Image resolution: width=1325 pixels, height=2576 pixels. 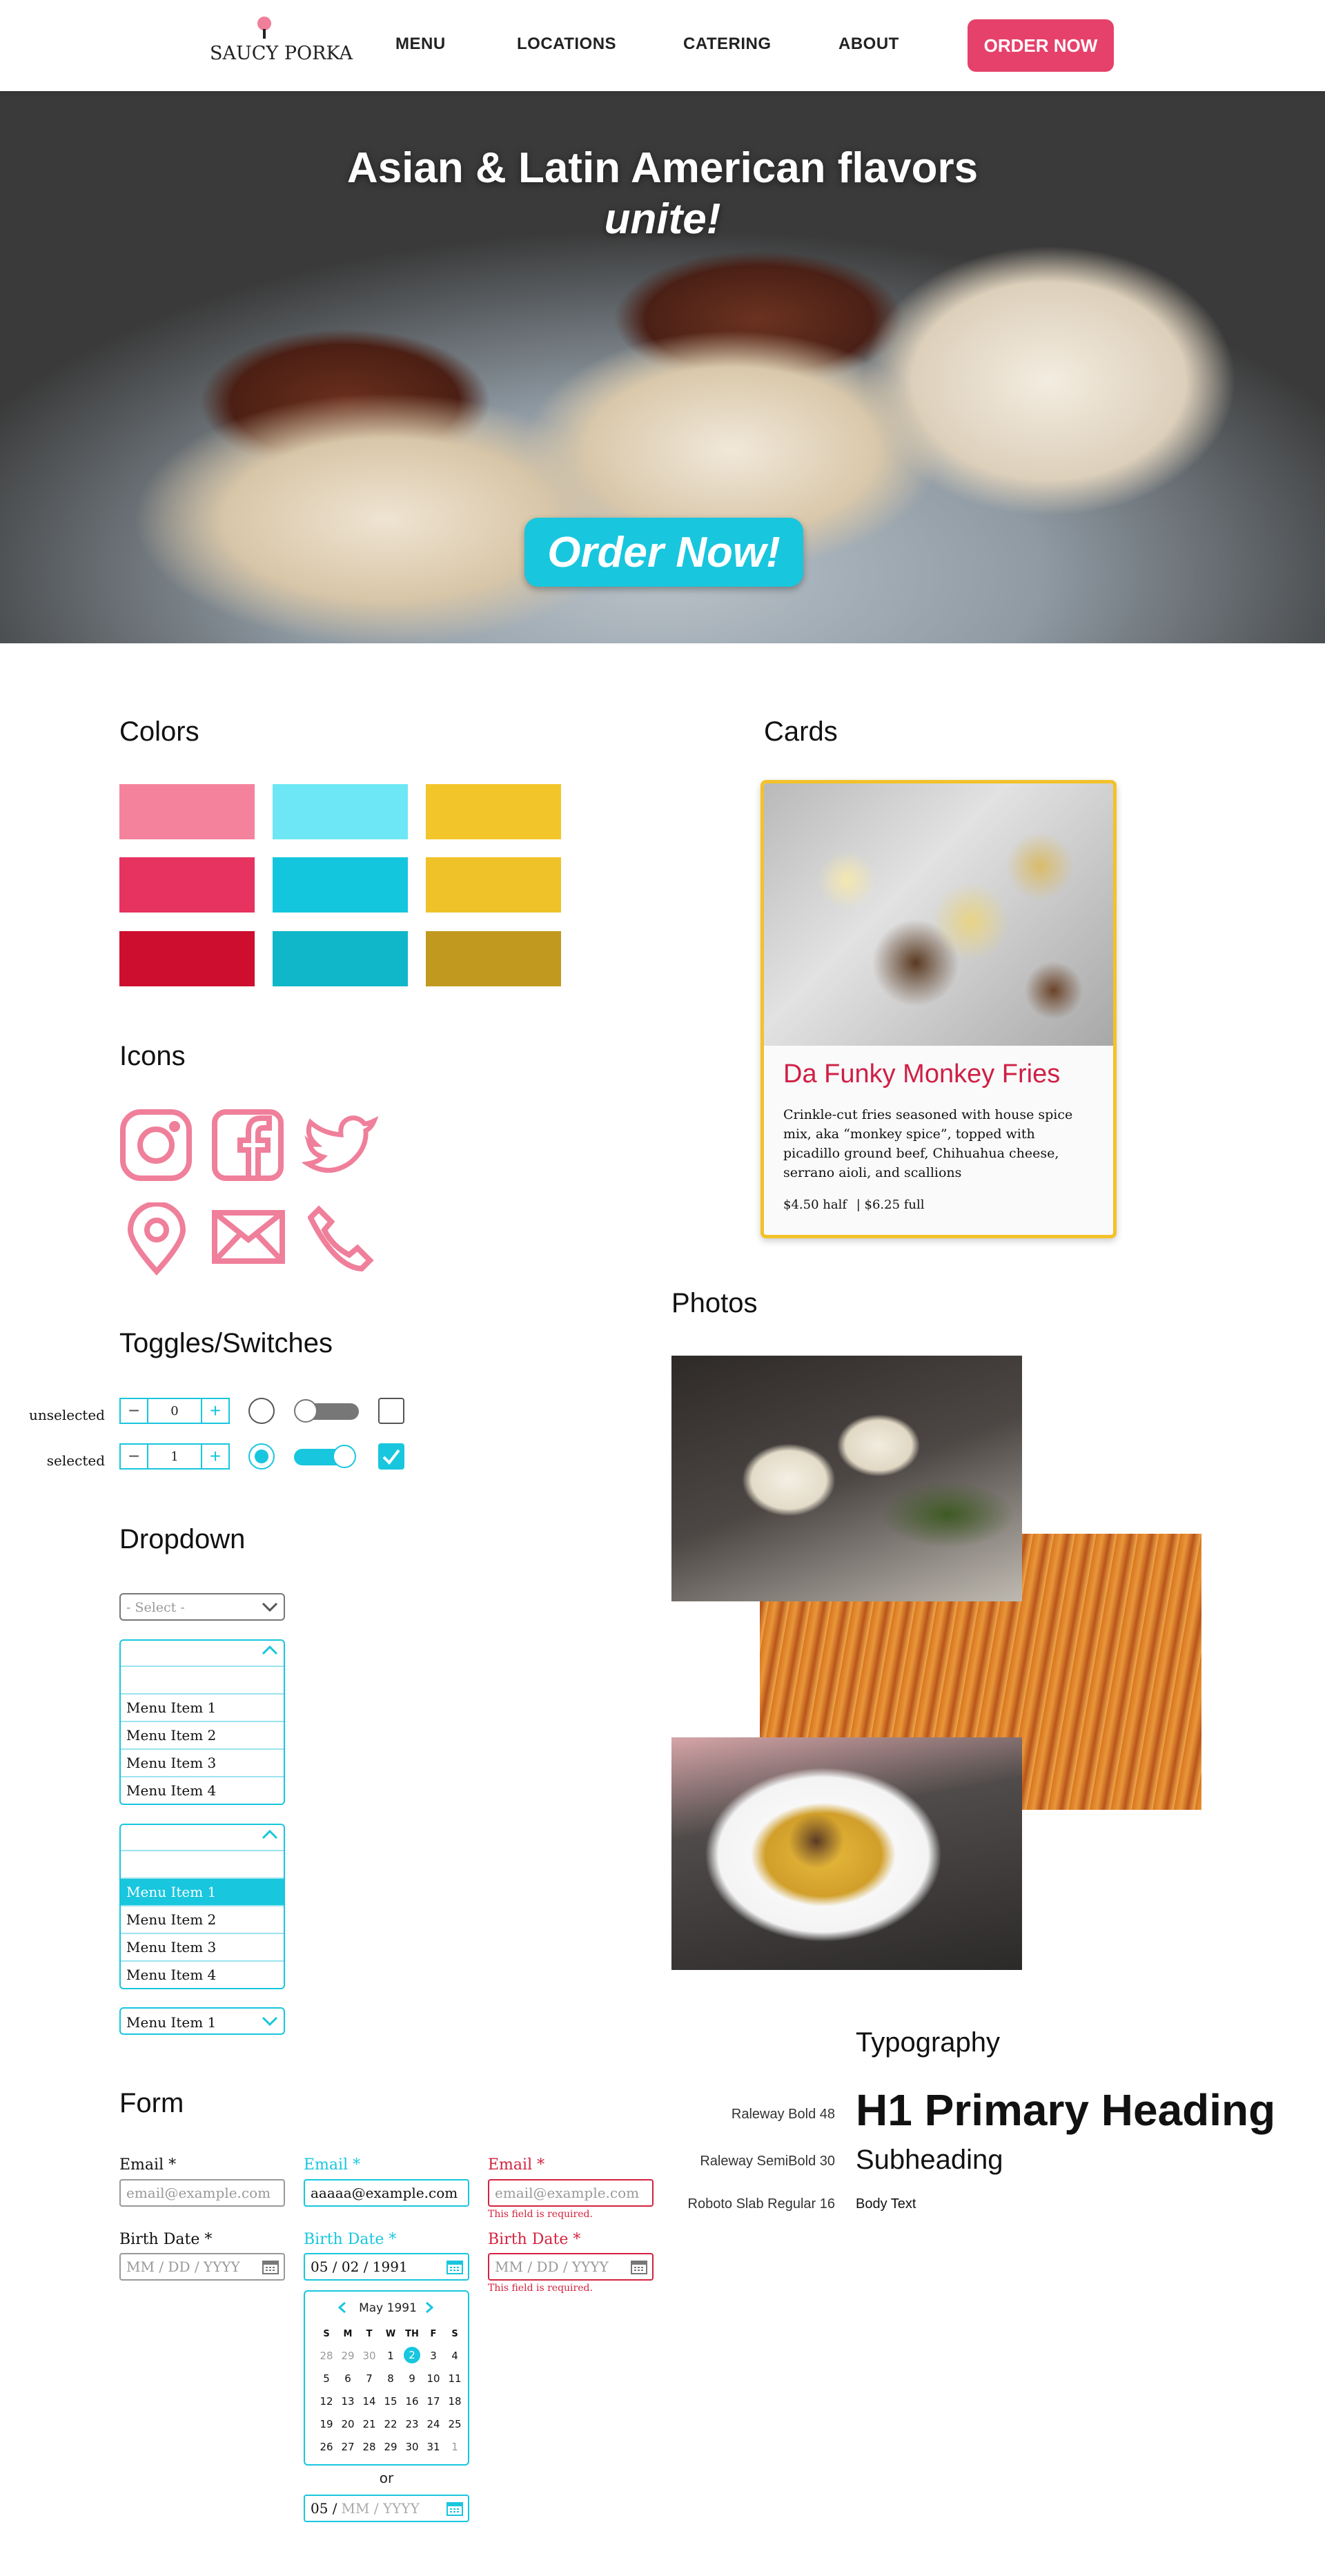 I want to click on menu-item-selected: Menu Item 1, so click(x=202, y=1891).